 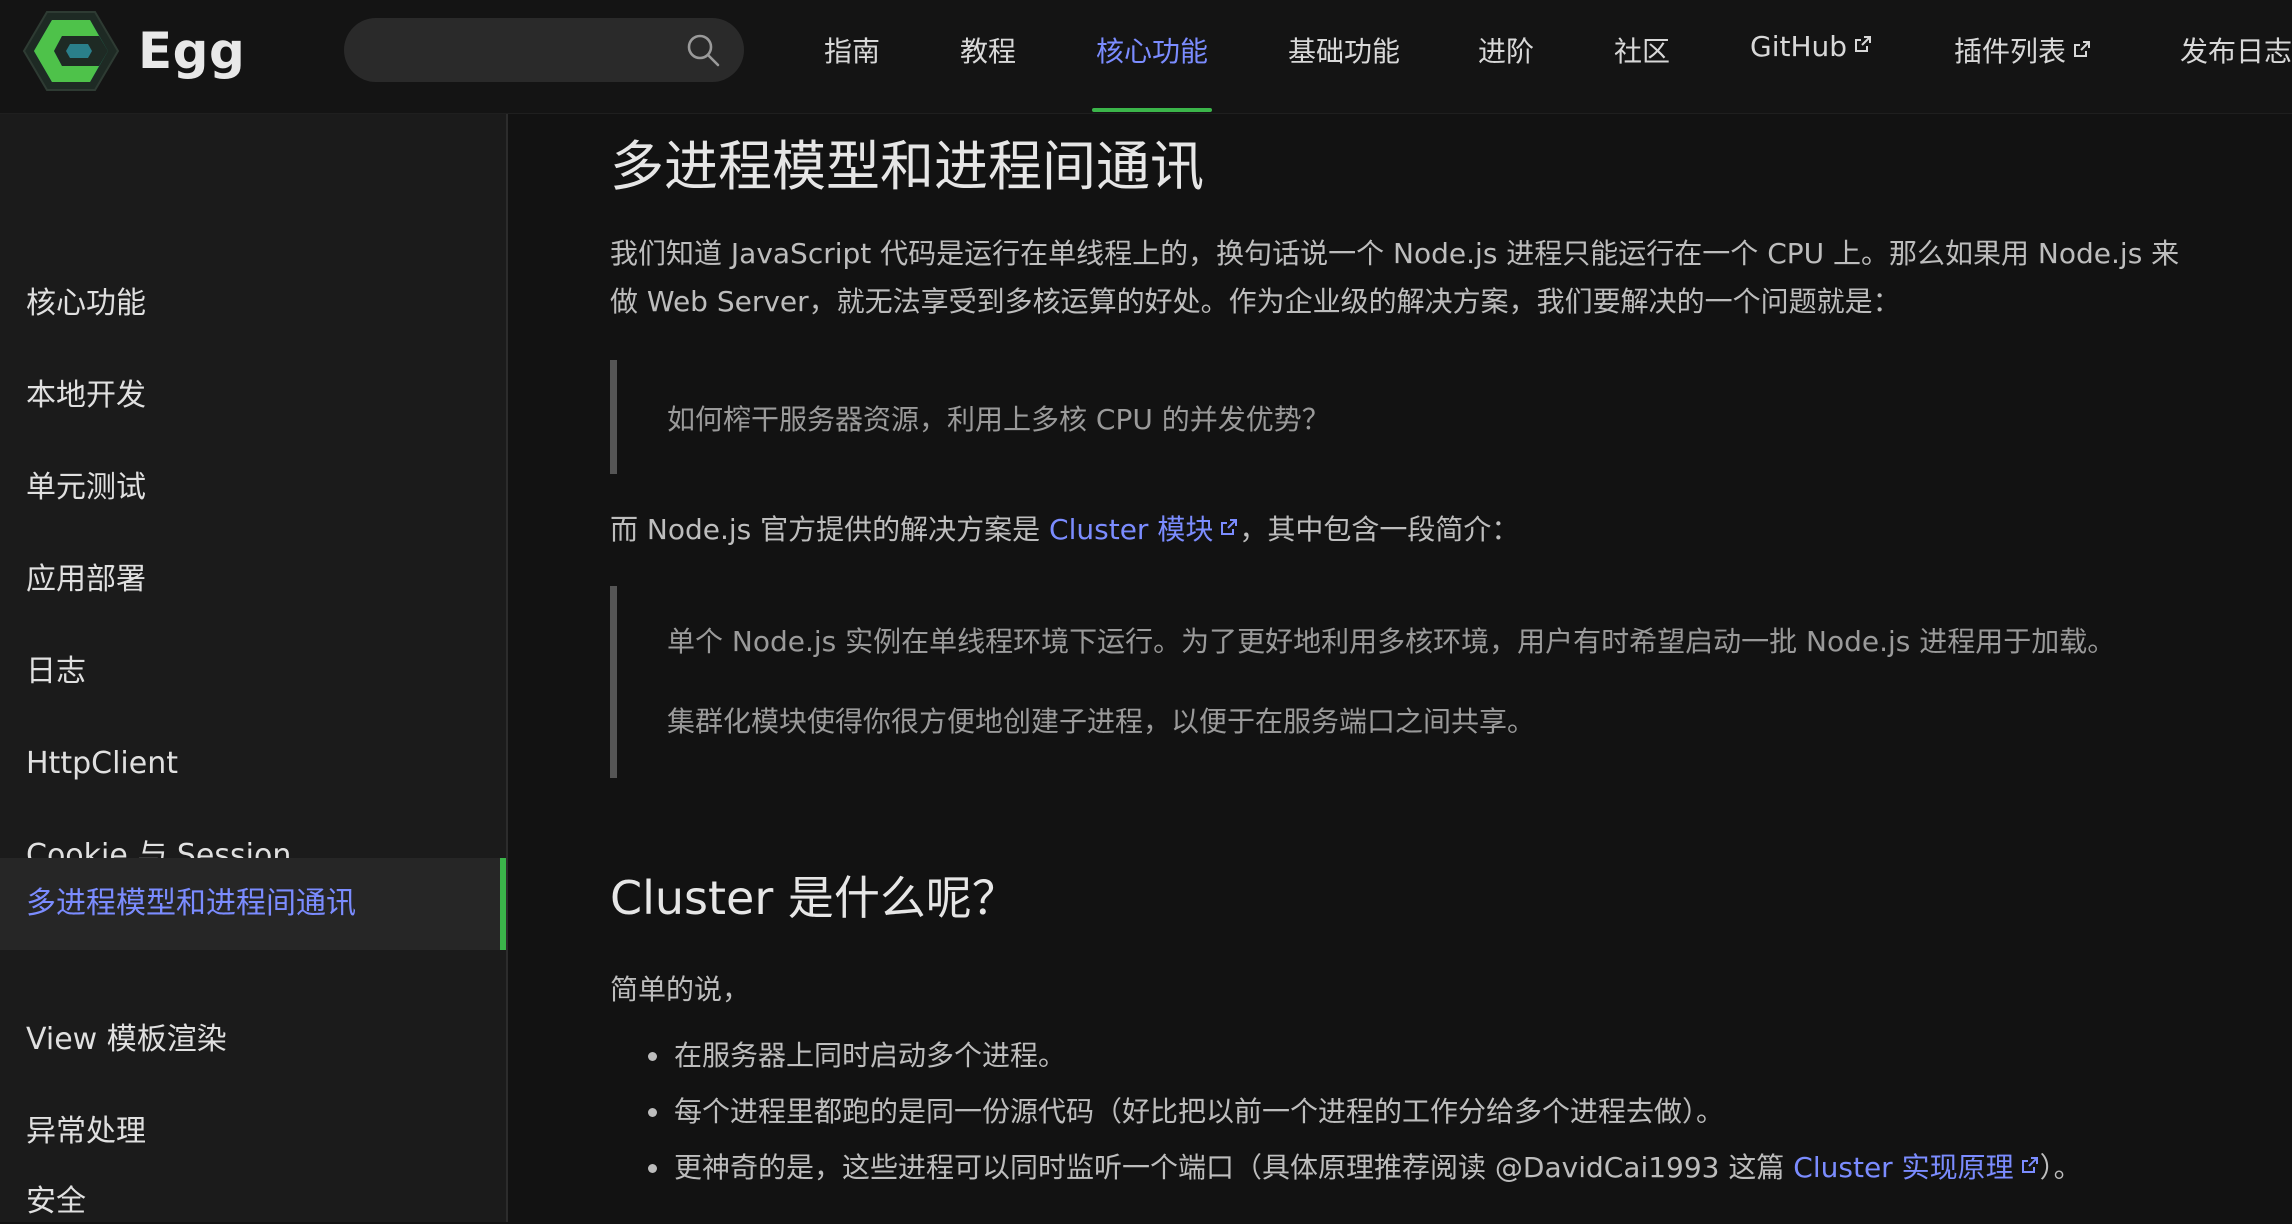 What do you see at coordinates (1440, 417) in the screenshot?
I see `blockquote-question: 如何榨干服务器资源，利用上多核 CPU 的并发优势？` at bounding box center [1440, 417].